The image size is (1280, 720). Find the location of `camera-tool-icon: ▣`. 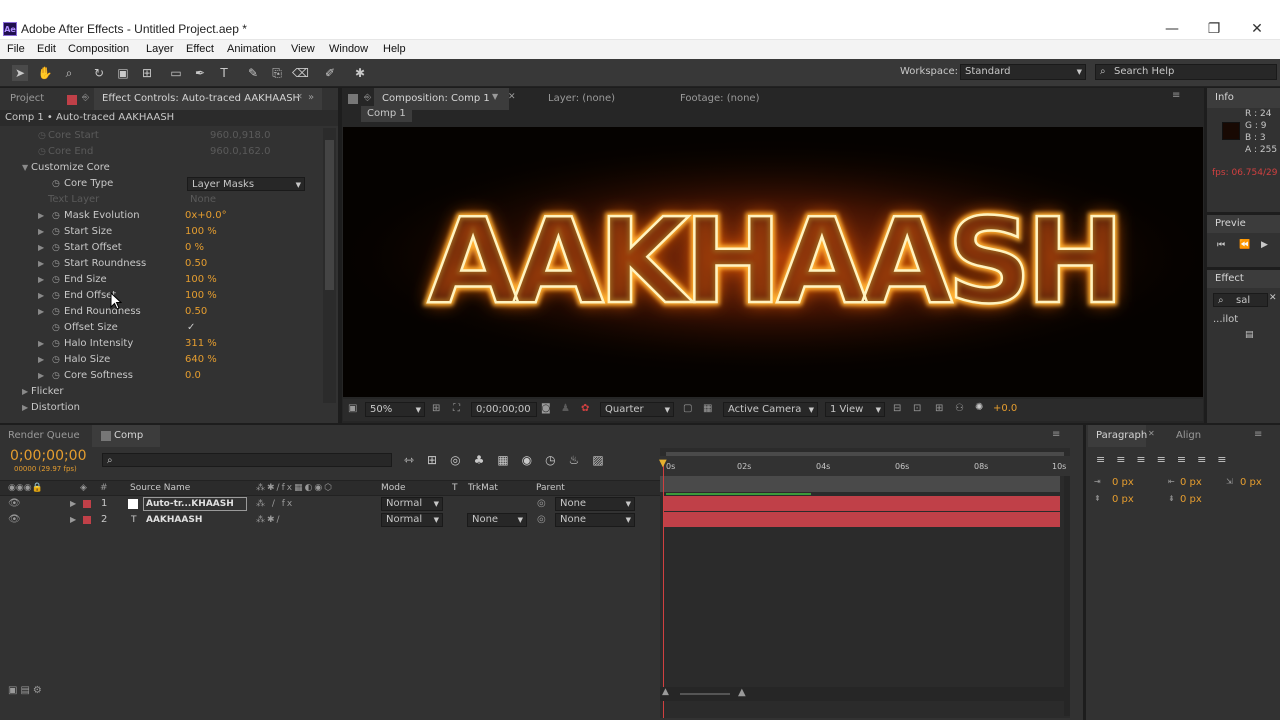

camera-tool-icon: ▣ is located at coordinates (123, 73).